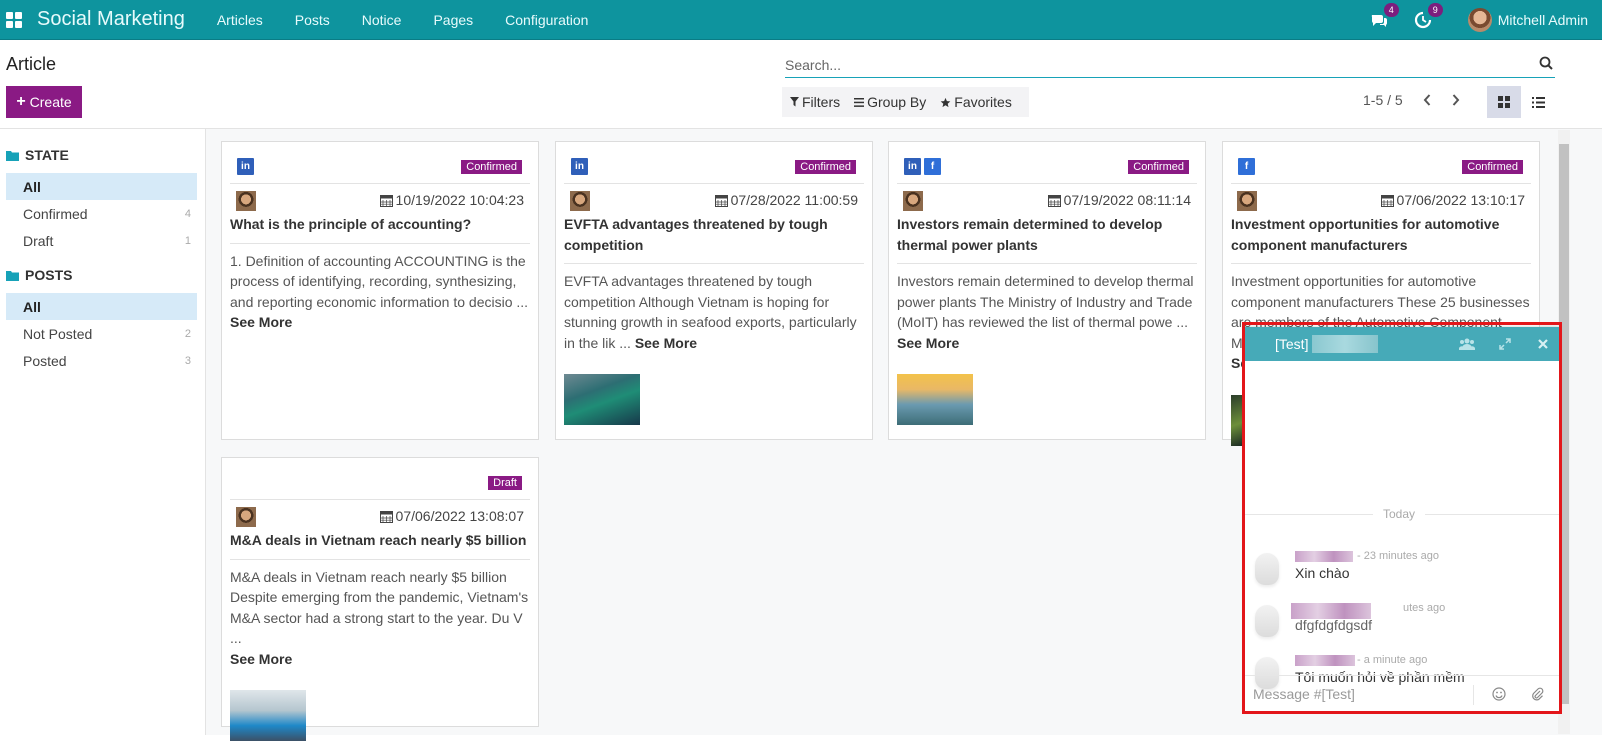  What do you see at coordinates (1427, 100) in the screenshot?
I see `pager-previous-button` at bounding box center [1427, 100].